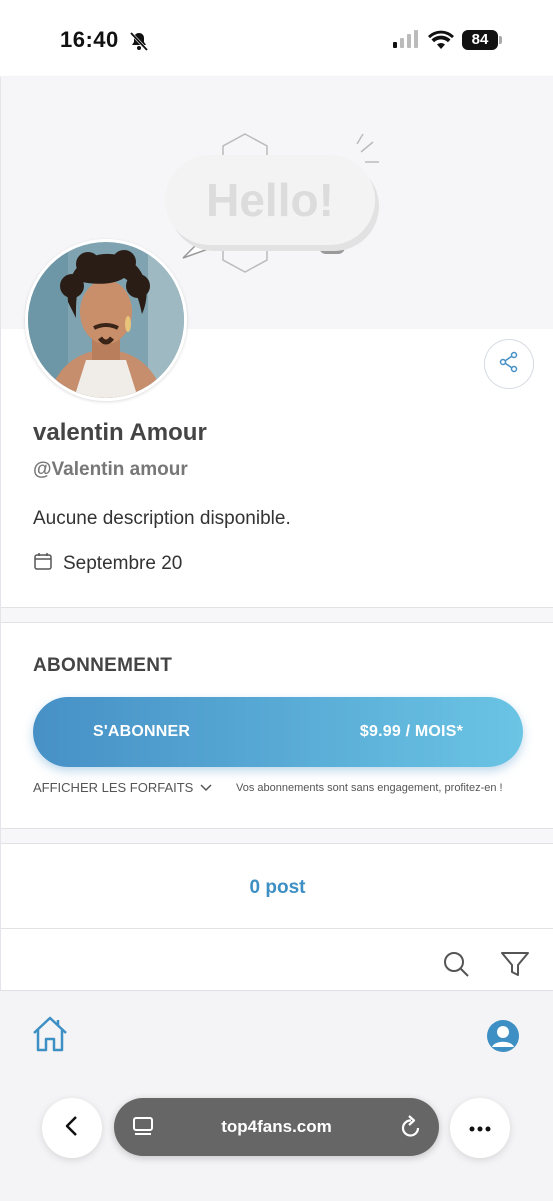 Image resolution: width=553 pixels, height=1201 pixels. Describe the element at coordinates (110, 469) in the screenshot. I see `profile-handle: @Valentin amour` at that location.